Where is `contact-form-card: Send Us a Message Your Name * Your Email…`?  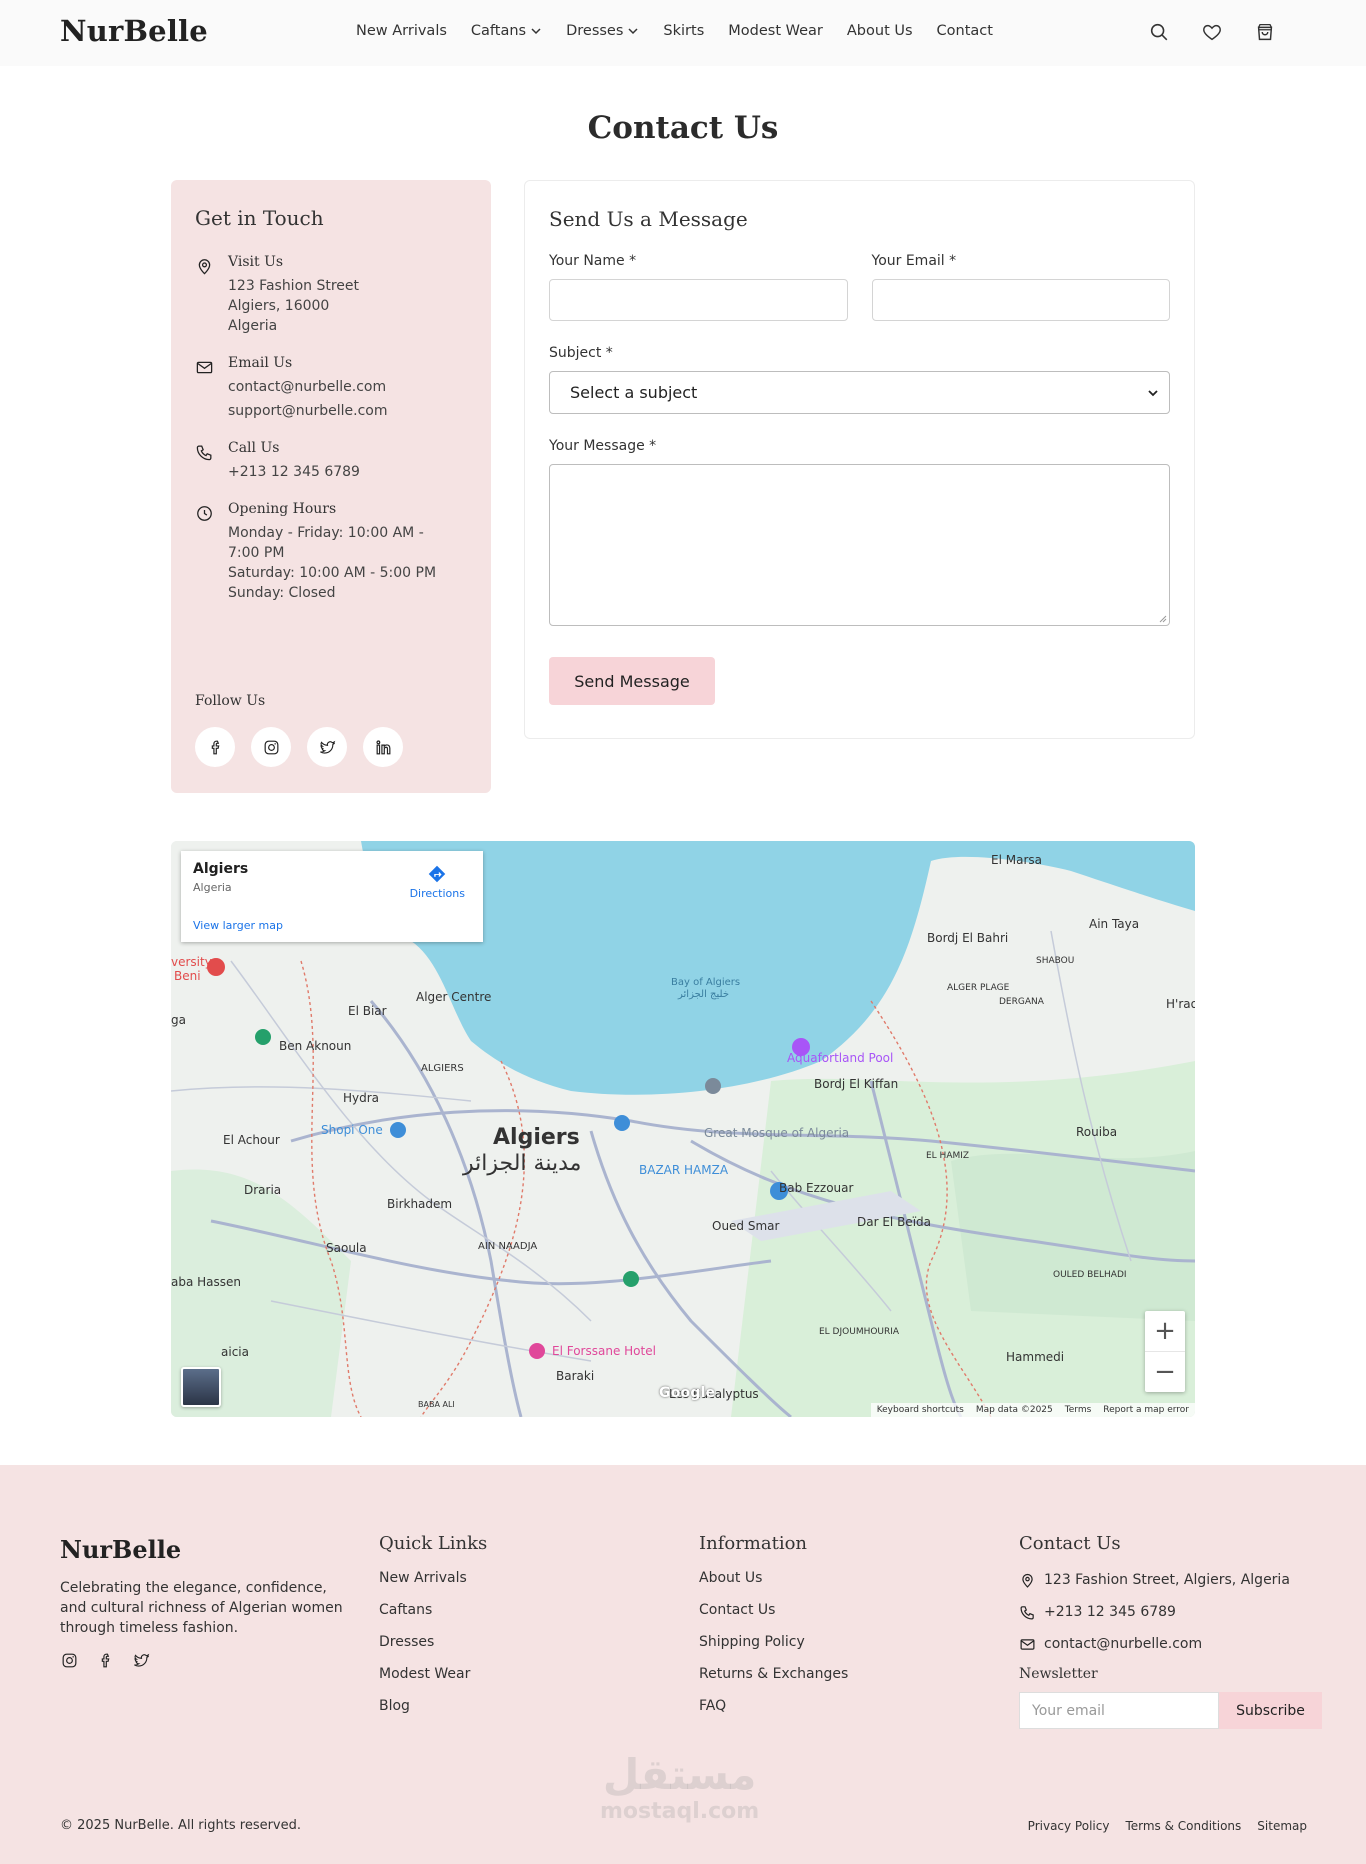 contact-form-card: Send Us a Message Your Name * Your Email… is located at coordinates (859, 459).